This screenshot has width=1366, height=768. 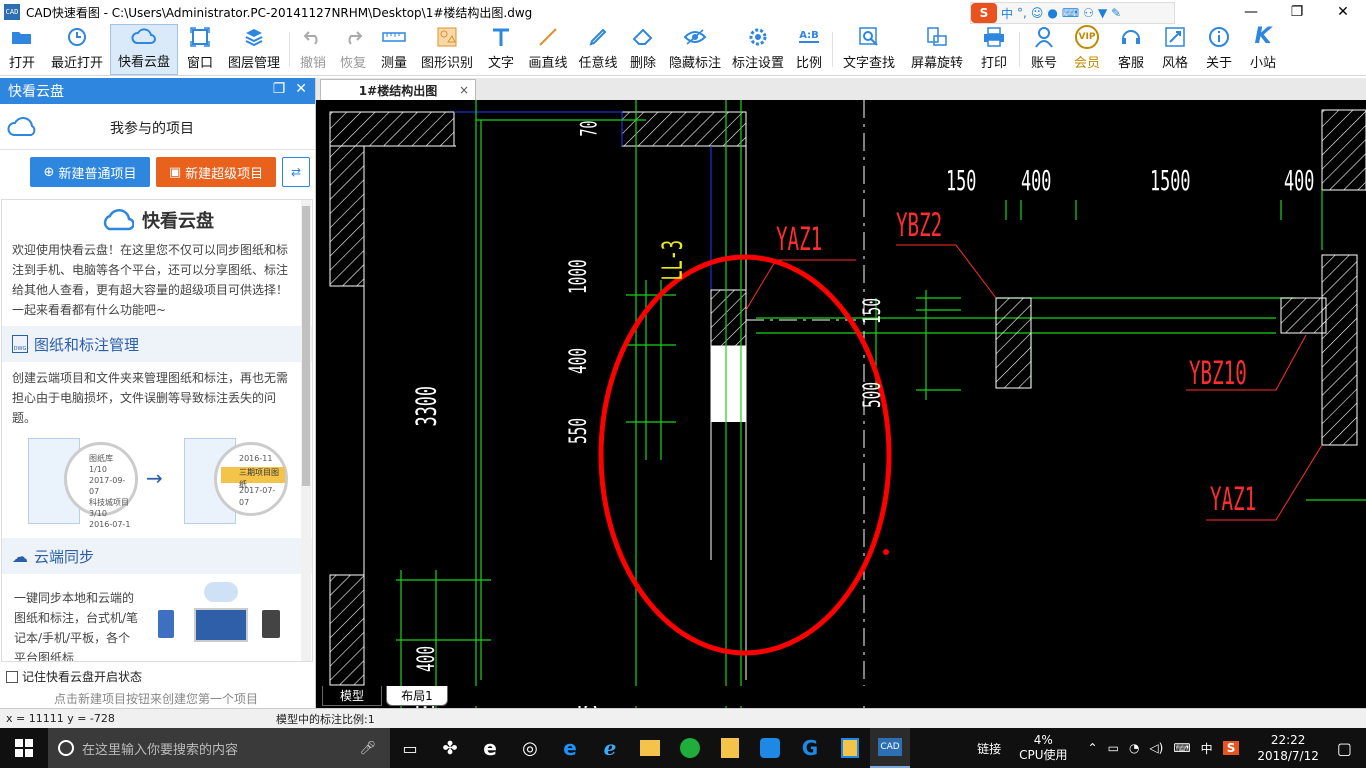 I want to click on app-blue-icon, so click(x=770, y=748).